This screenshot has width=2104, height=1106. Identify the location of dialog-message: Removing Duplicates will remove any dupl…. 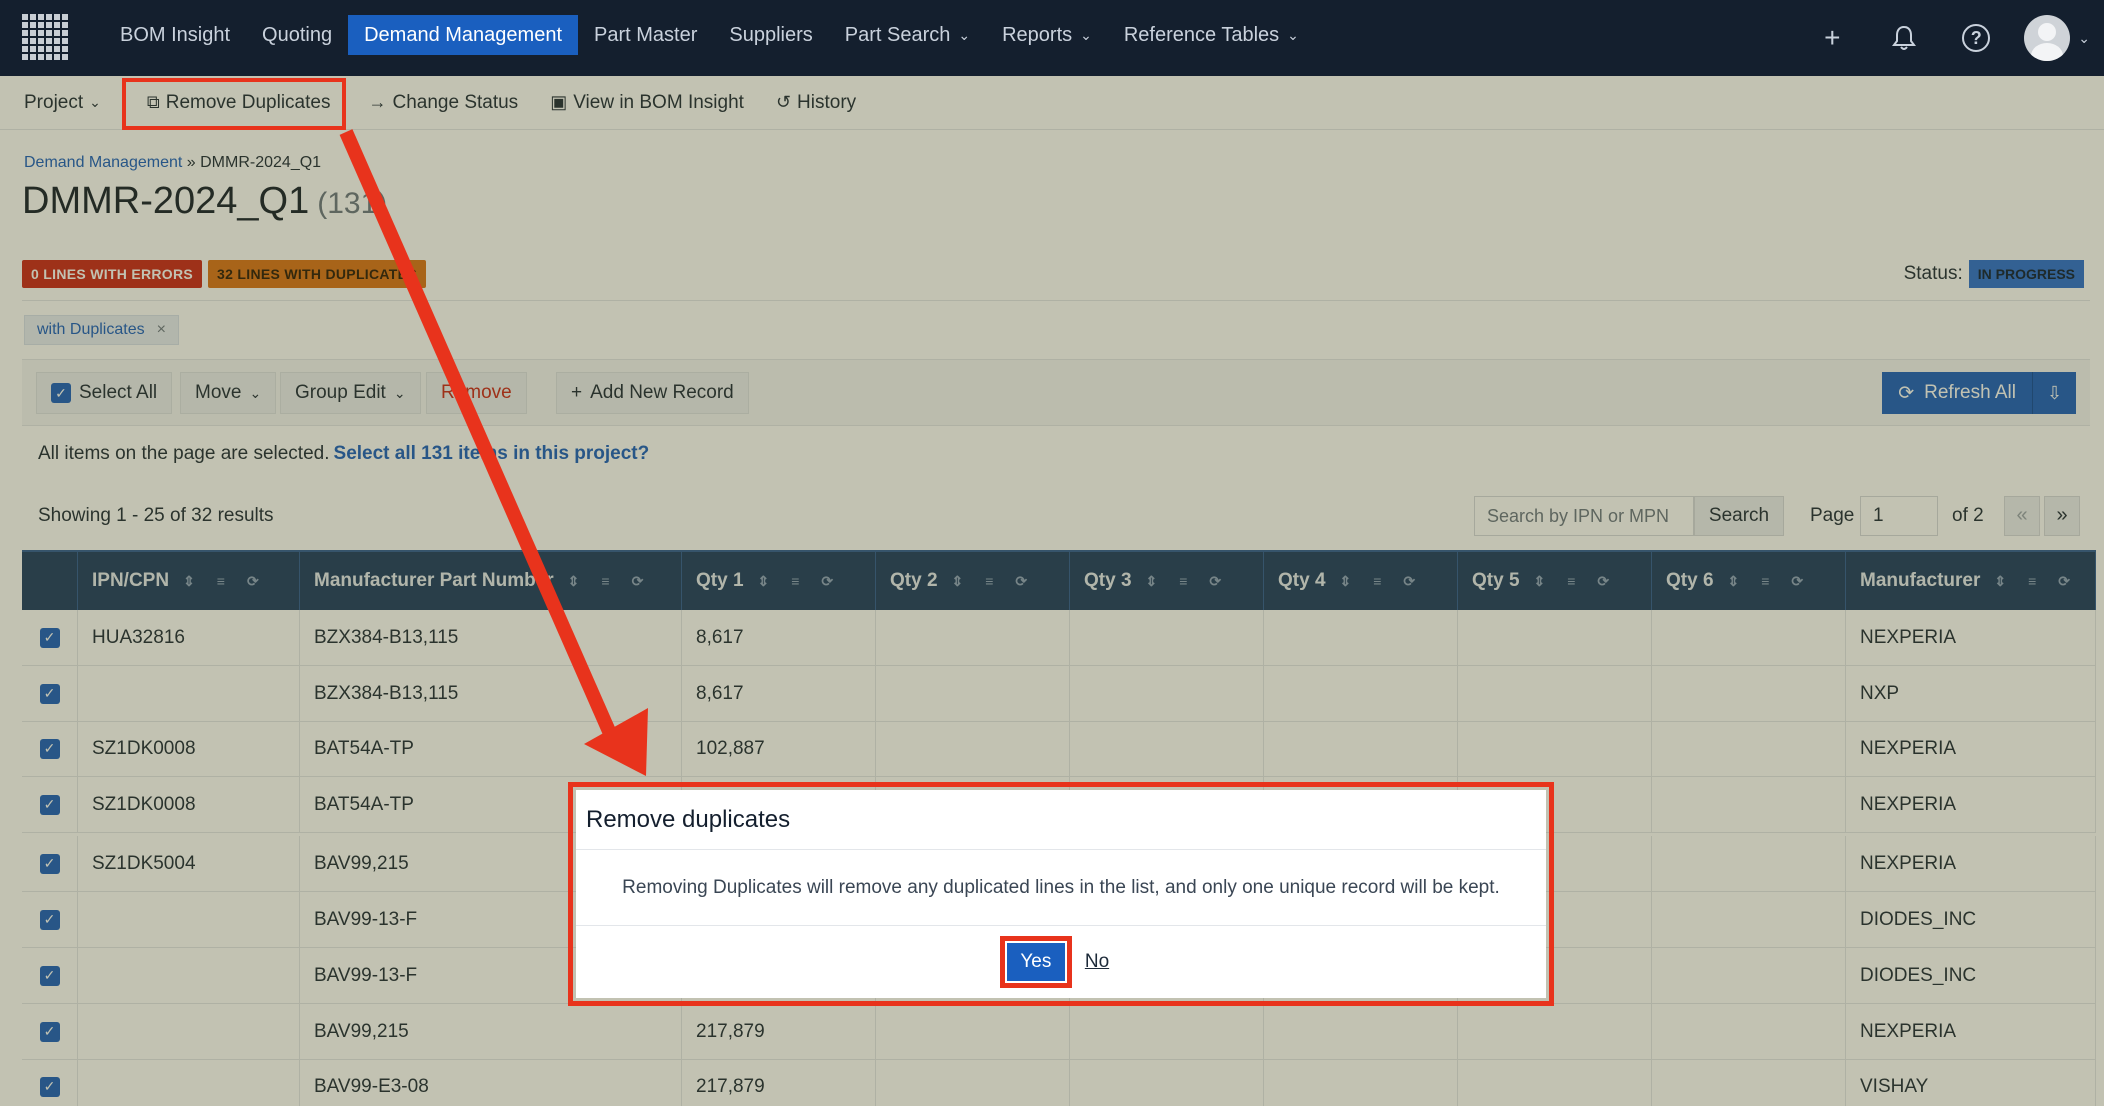
(1061, 888).